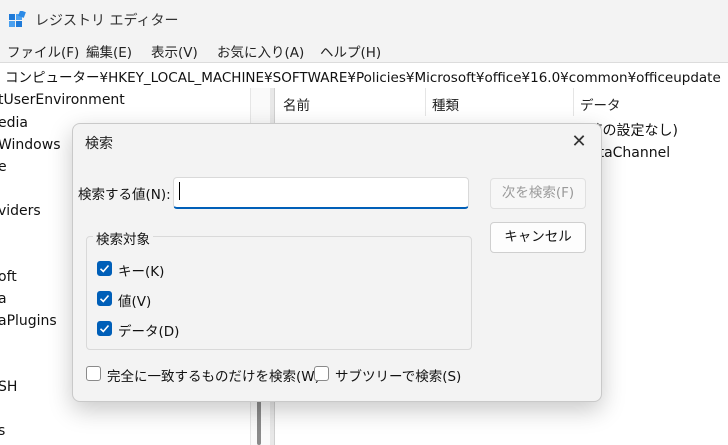 The width and height of the screenshot is (728, 445). Describe the element at coordinates (600, 104) in the screenshot. I see `column-data: データ` at that location.